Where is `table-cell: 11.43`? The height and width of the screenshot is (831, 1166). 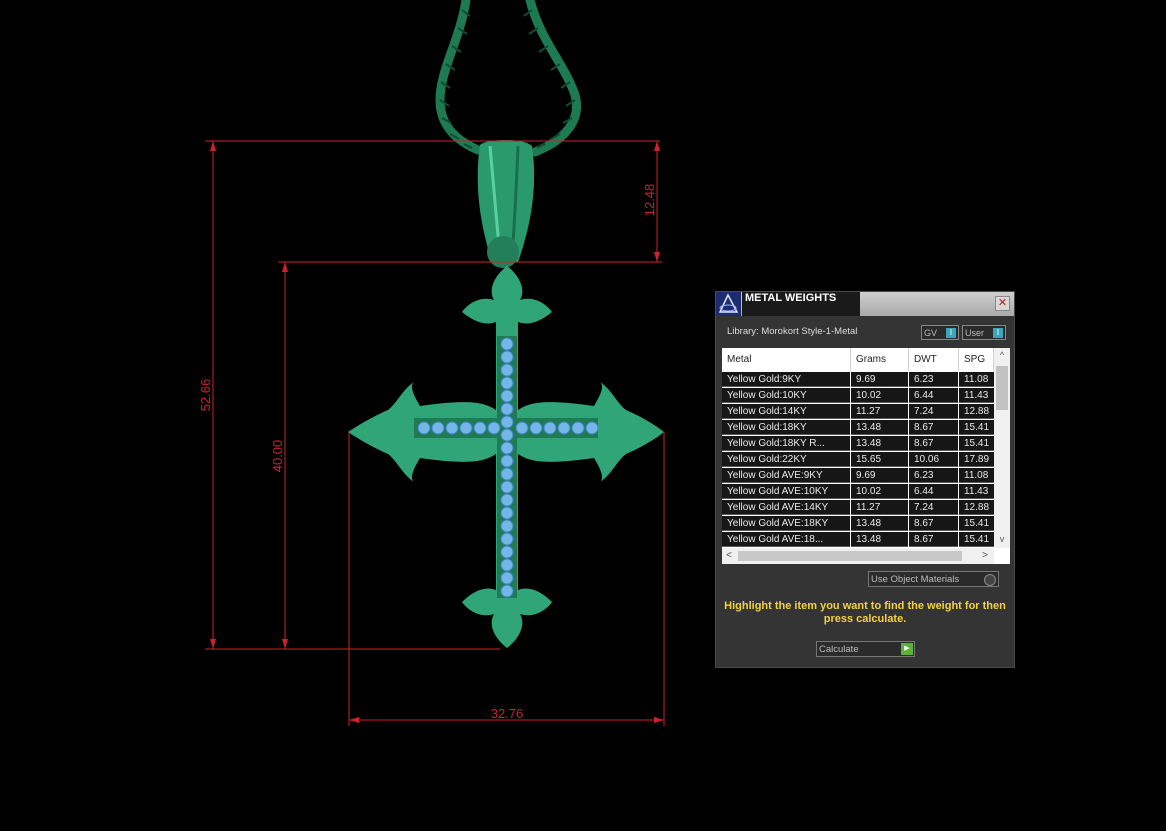
table-cell: 11.43 is located at coordinates (976, 395).